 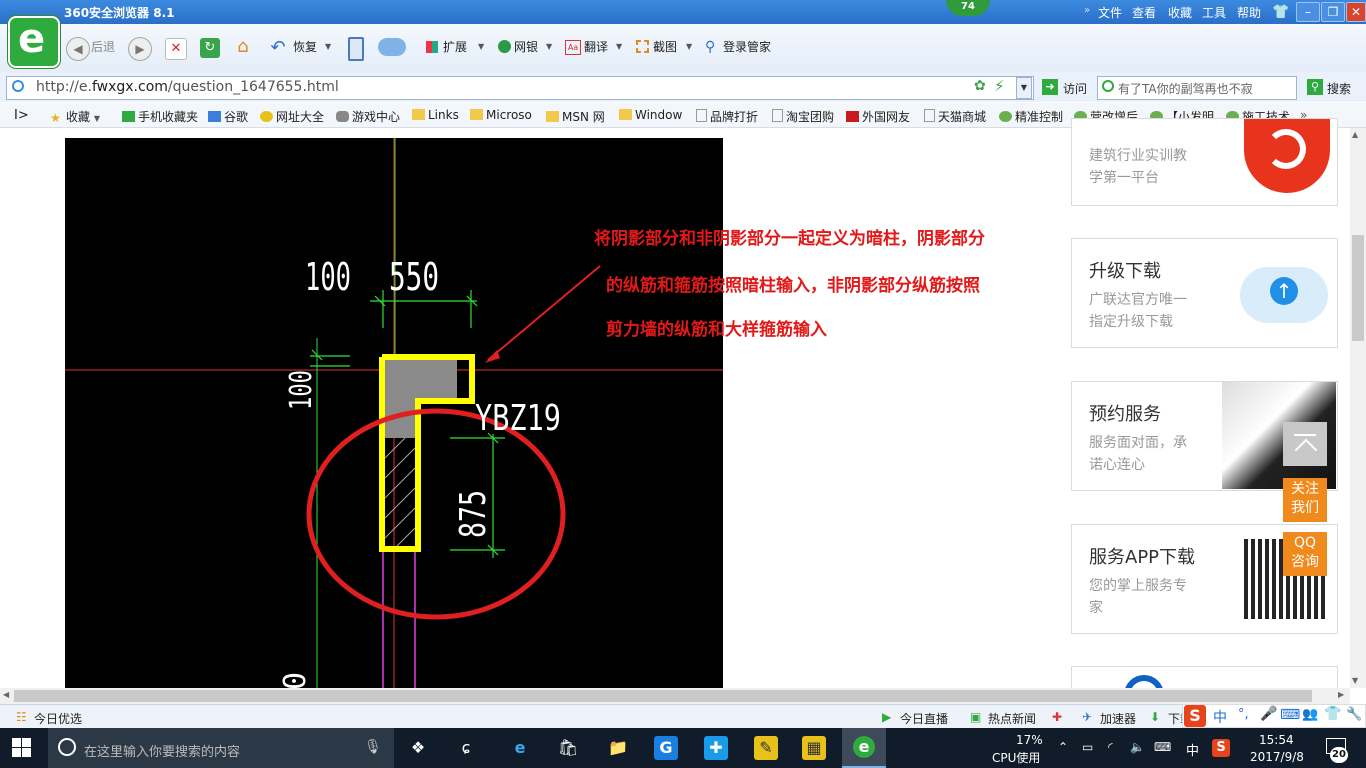 What do you see at coordinates (392, 47) in the screenshot?
I see `cloud-icon` at bounding box center [392, 47].